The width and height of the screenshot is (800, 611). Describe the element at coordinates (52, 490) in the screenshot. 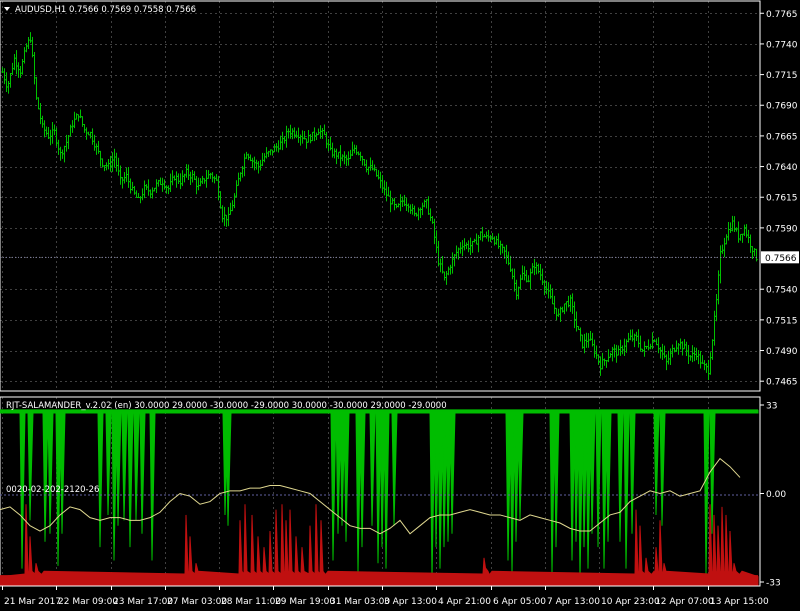

I see `indicator-subtitle: 0020-02-202-2120-26` at that location.